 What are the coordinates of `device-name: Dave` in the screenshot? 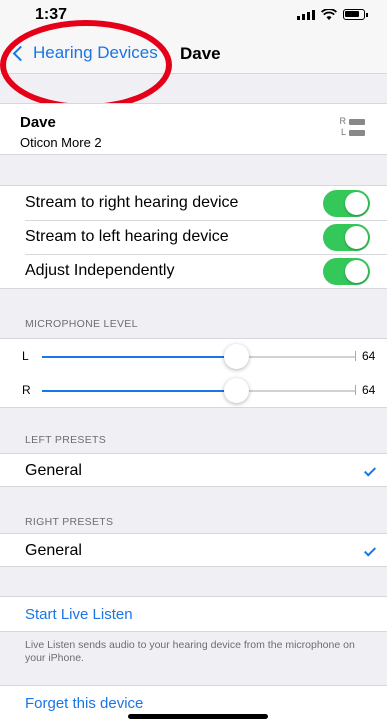 It's located at (38, 122).